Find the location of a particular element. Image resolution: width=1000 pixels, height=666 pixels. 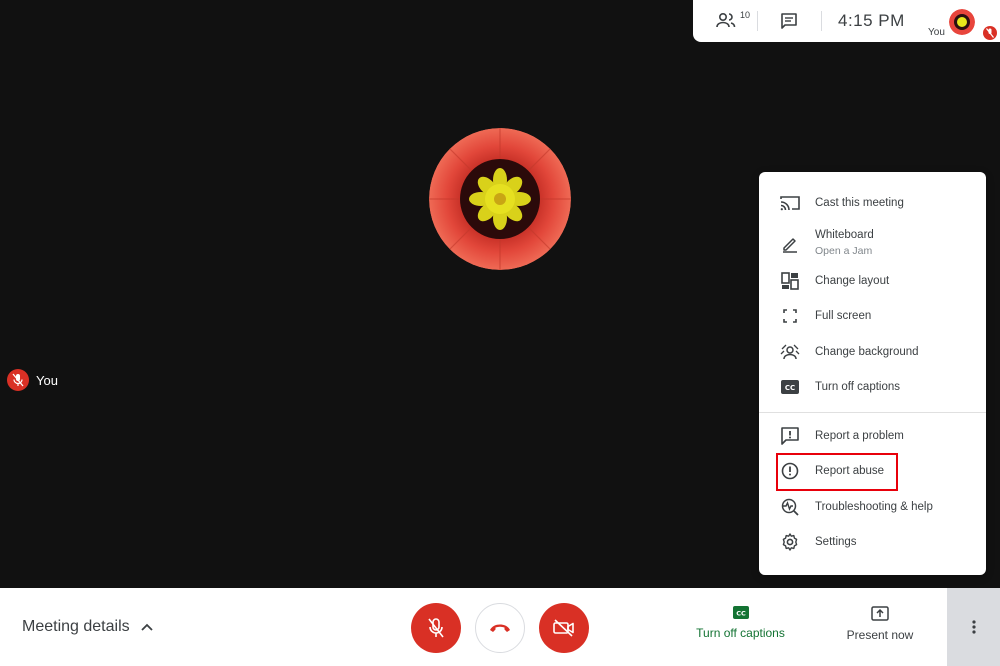

more-options-button is located at coordinates (973, 627).